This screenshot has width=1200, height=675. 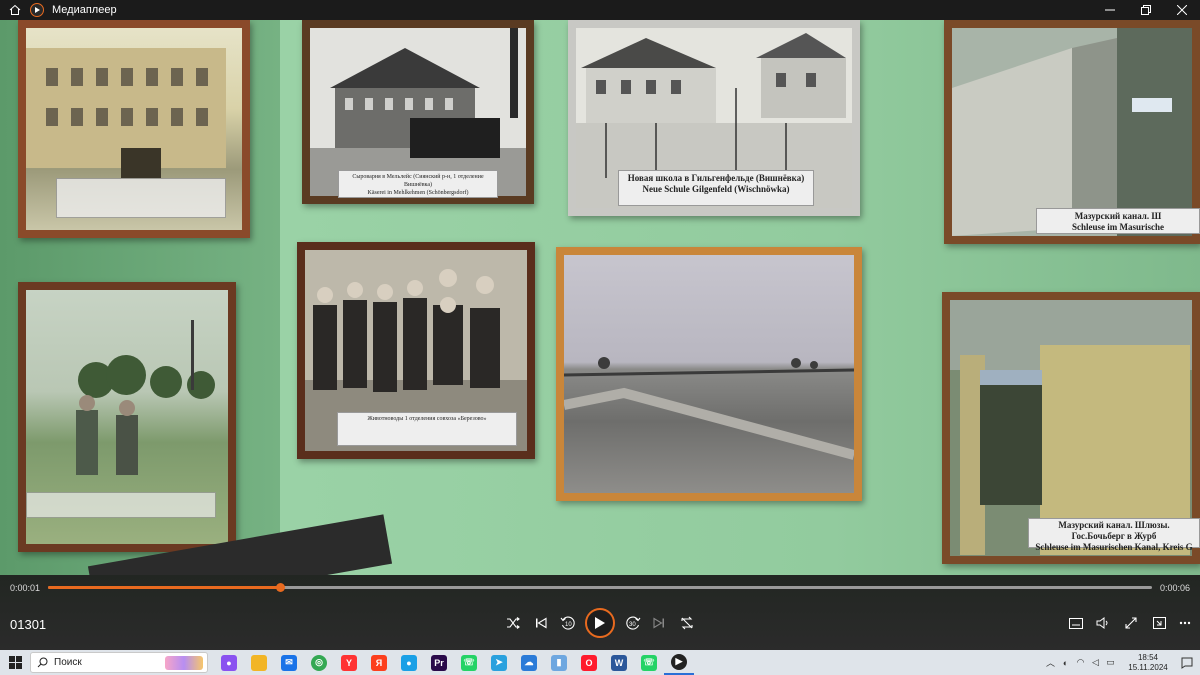 What do you see at coordinates (1050, 662) in the screenshot?
I see `show-hidden-icons-icon: ︿` at bounding box center [1050, 662].